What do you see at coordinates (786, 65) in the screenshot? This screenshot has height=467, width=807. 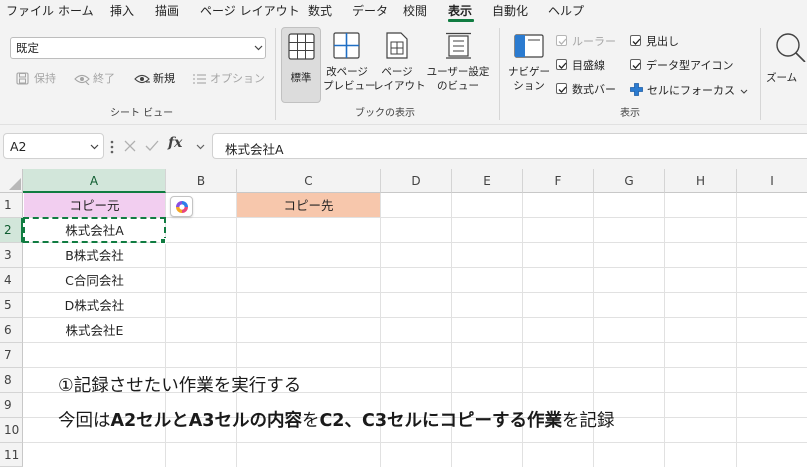 I see `zoom-button: ズーム` at bounding box center [786, 65].